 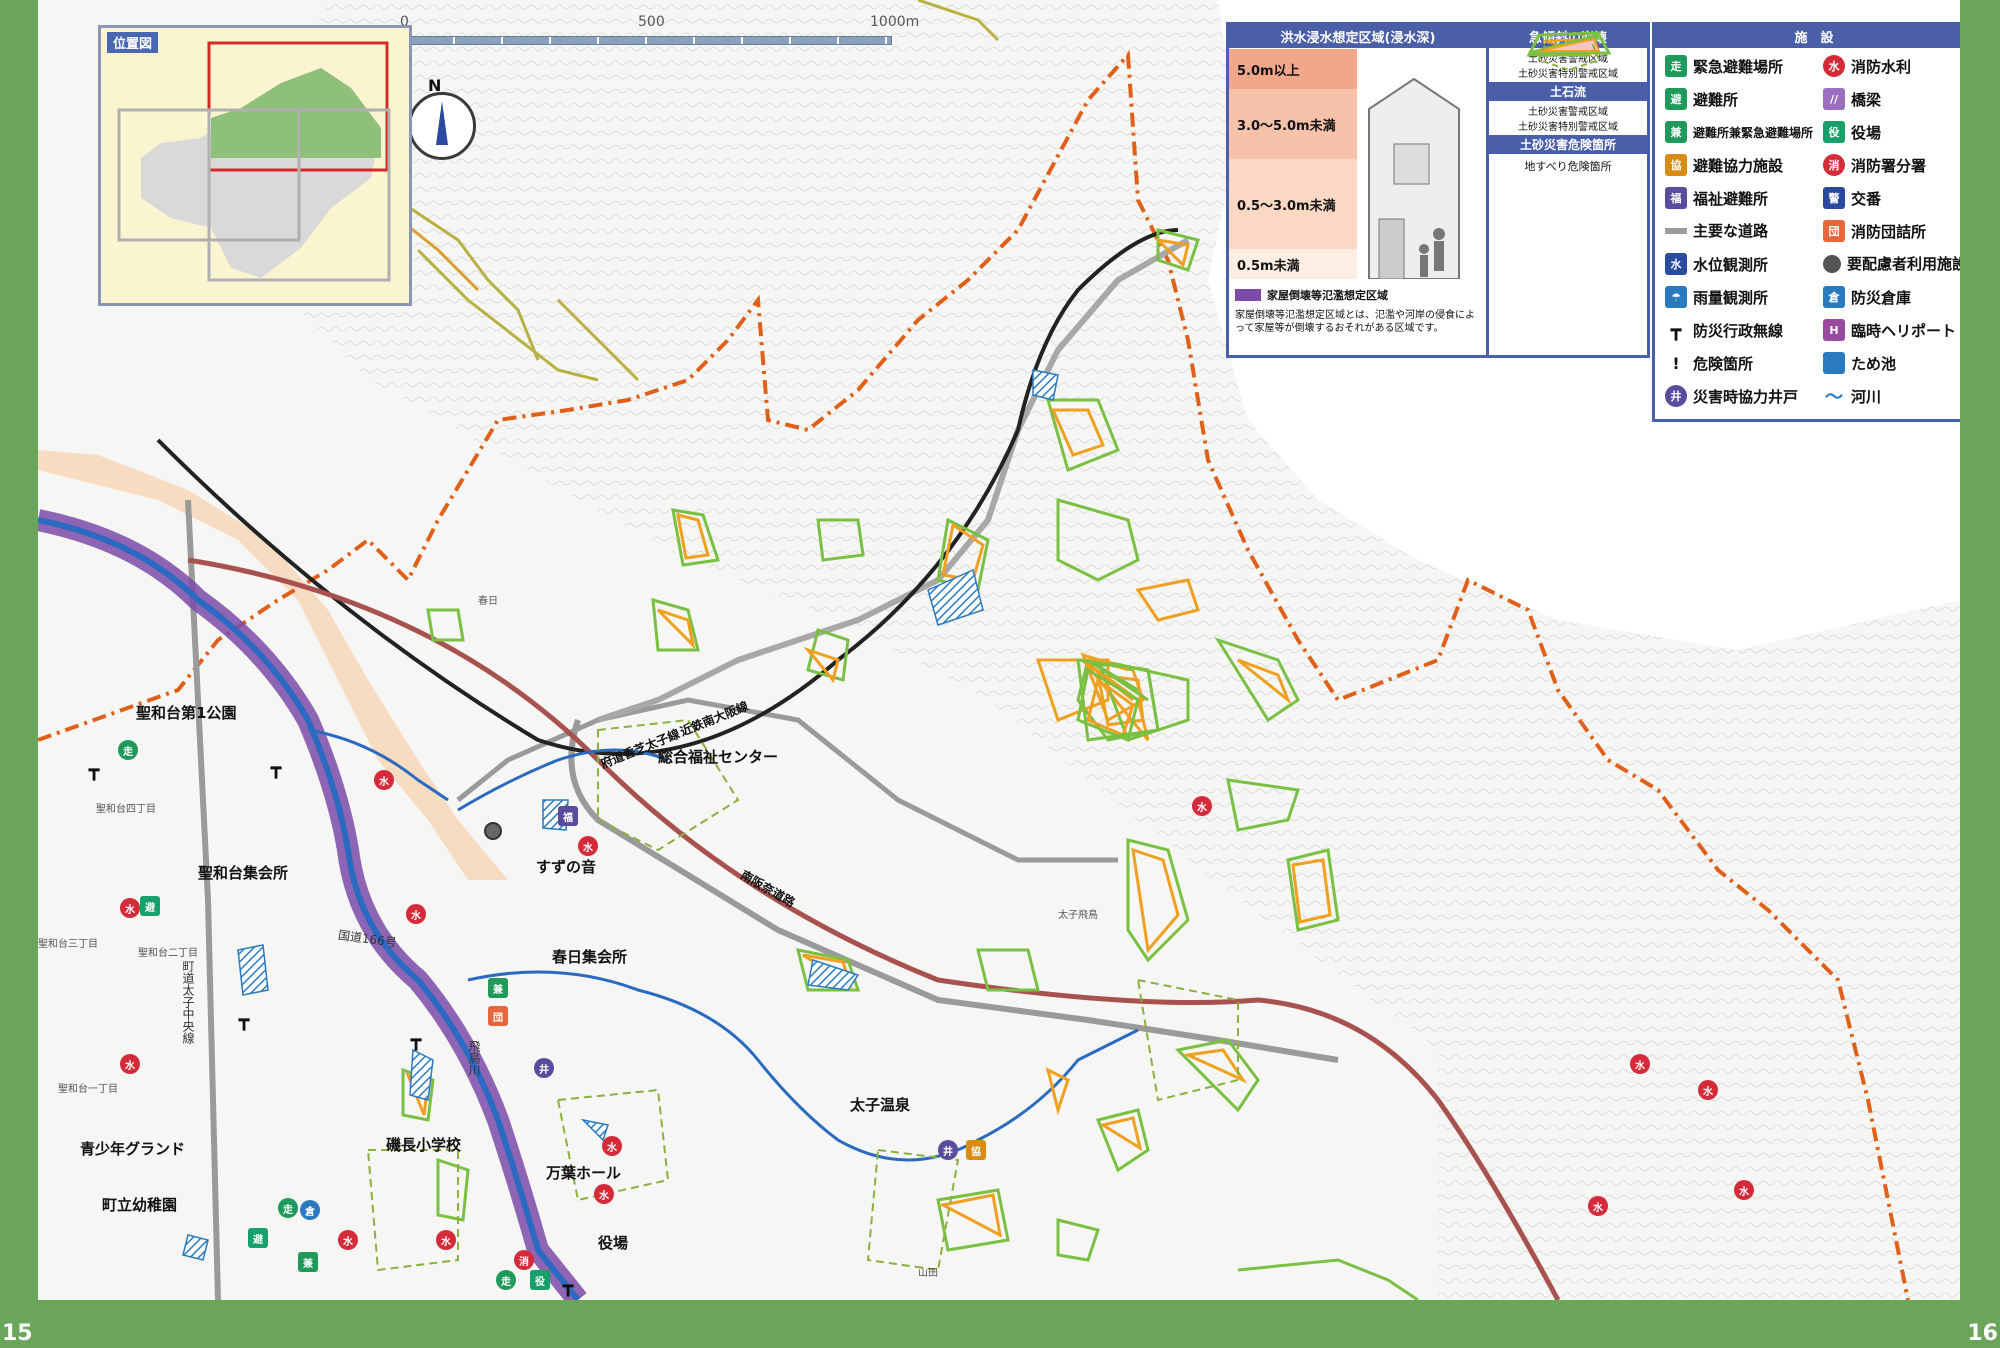 I want to click on facility-legend-label: 避難協力施設, so click(x=1738, y=165).